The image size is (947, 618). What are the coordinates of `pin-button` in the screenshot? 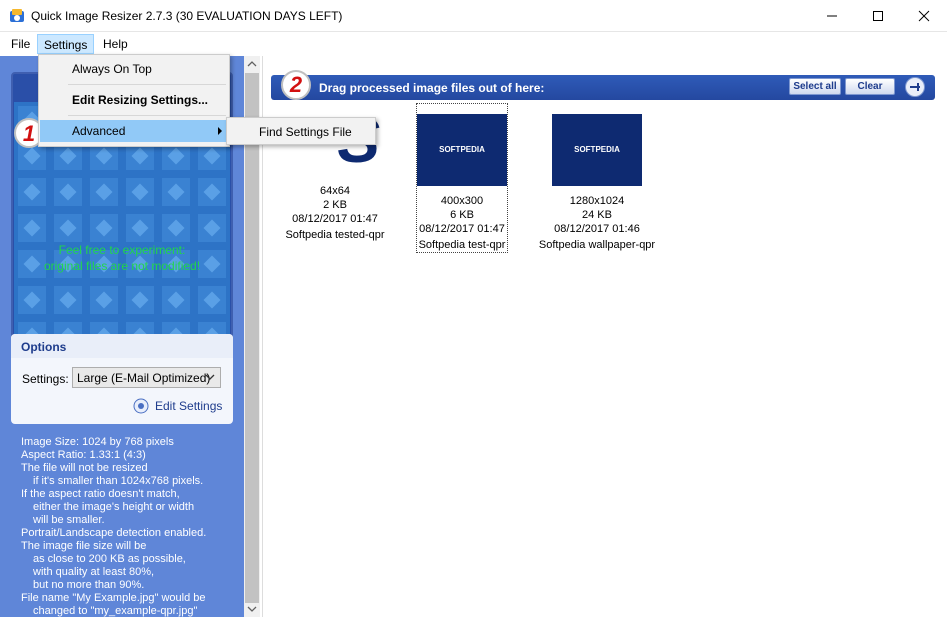 It's located at (915, 87).